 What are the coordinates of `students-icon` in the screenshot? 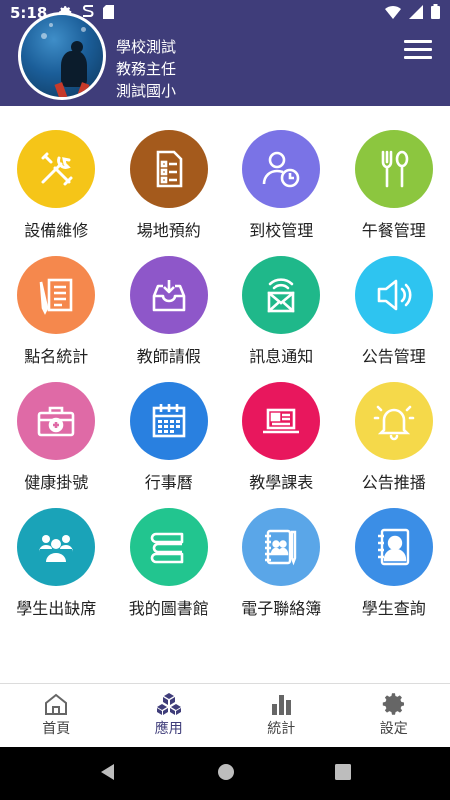 It's located at (56, 548).